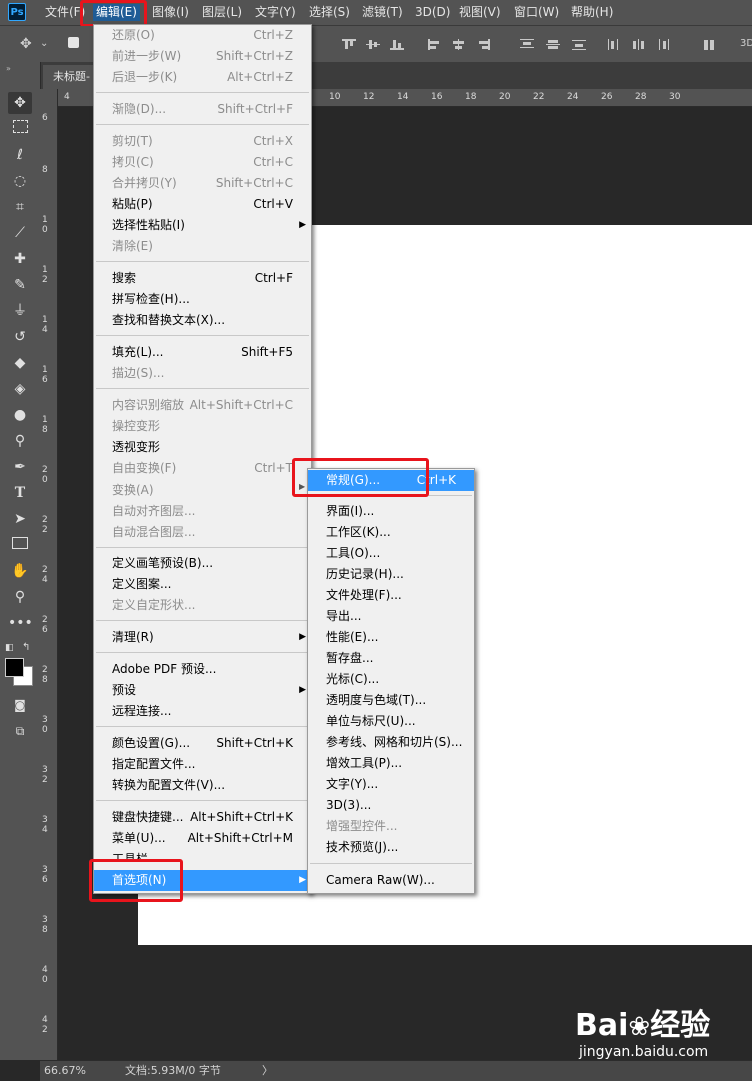 The height and width of the screenshot is (1081, 752). I want to click on foreground-color-swatch, so click(14, 667).